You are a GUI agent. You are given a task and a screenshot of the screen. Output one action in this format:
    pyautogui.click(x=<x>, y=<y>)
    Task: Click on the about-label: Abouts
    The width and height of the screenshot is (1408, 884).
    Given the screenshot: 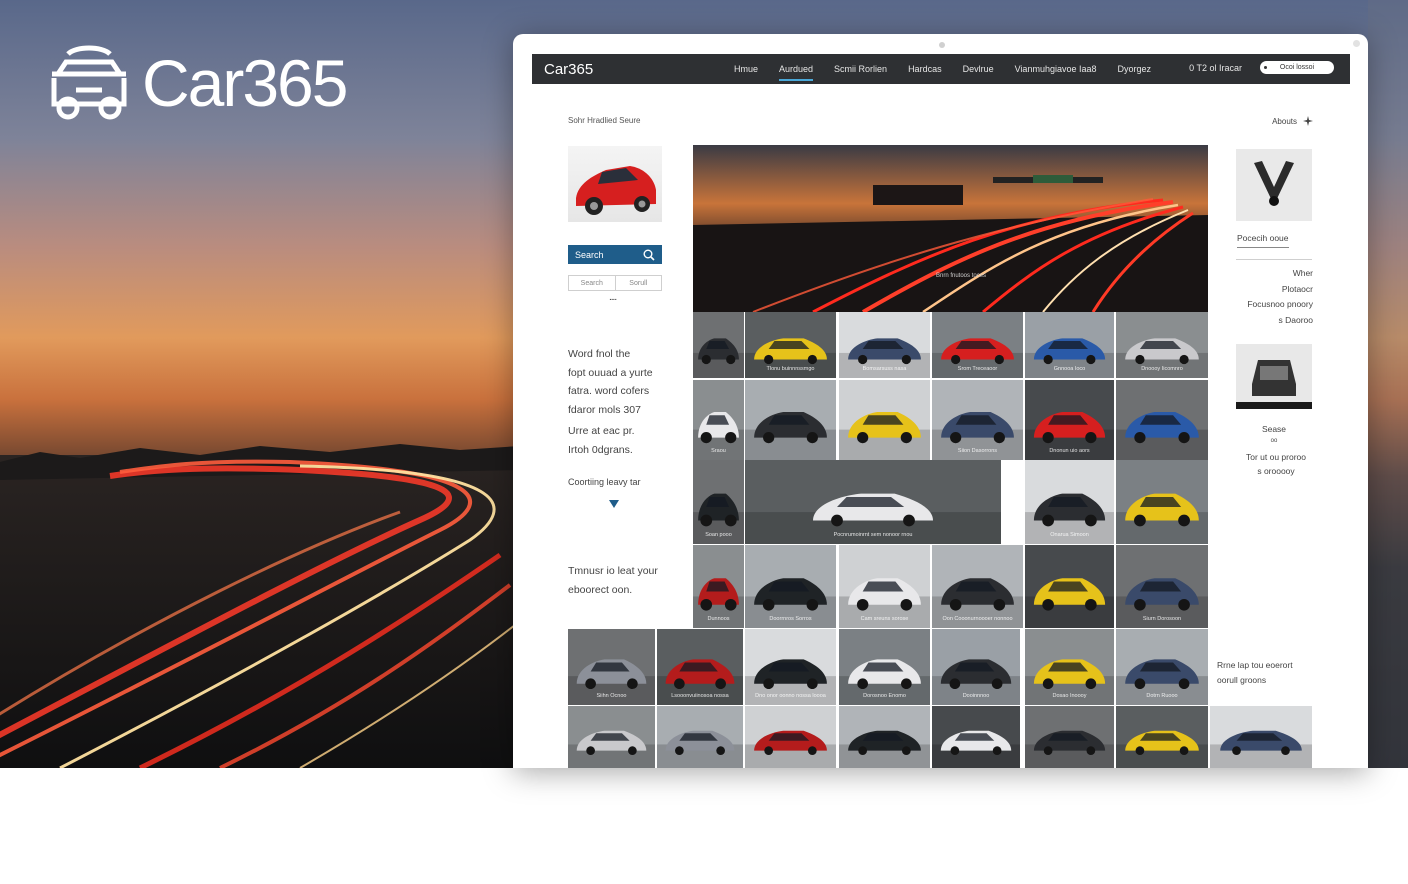 What is the action you would take?
    pyautogui.click(x=1284, y=121)
    